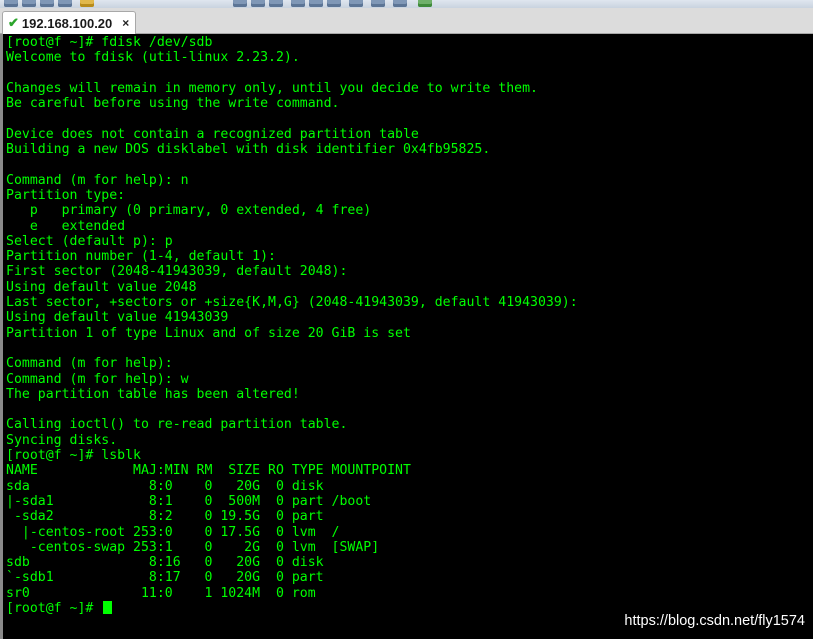  What do you see at coordinates (117, 318) in the screenshot?
I see `terminal-line: Using default value 41943039` at bounding box center [117, 318].